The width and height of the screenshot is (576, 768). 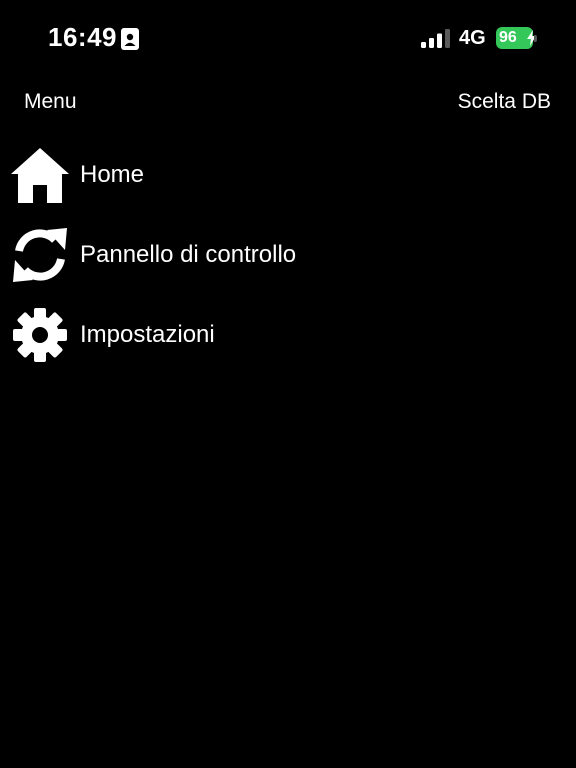 I want to click on gear-icon, so click(x=40, y=335).